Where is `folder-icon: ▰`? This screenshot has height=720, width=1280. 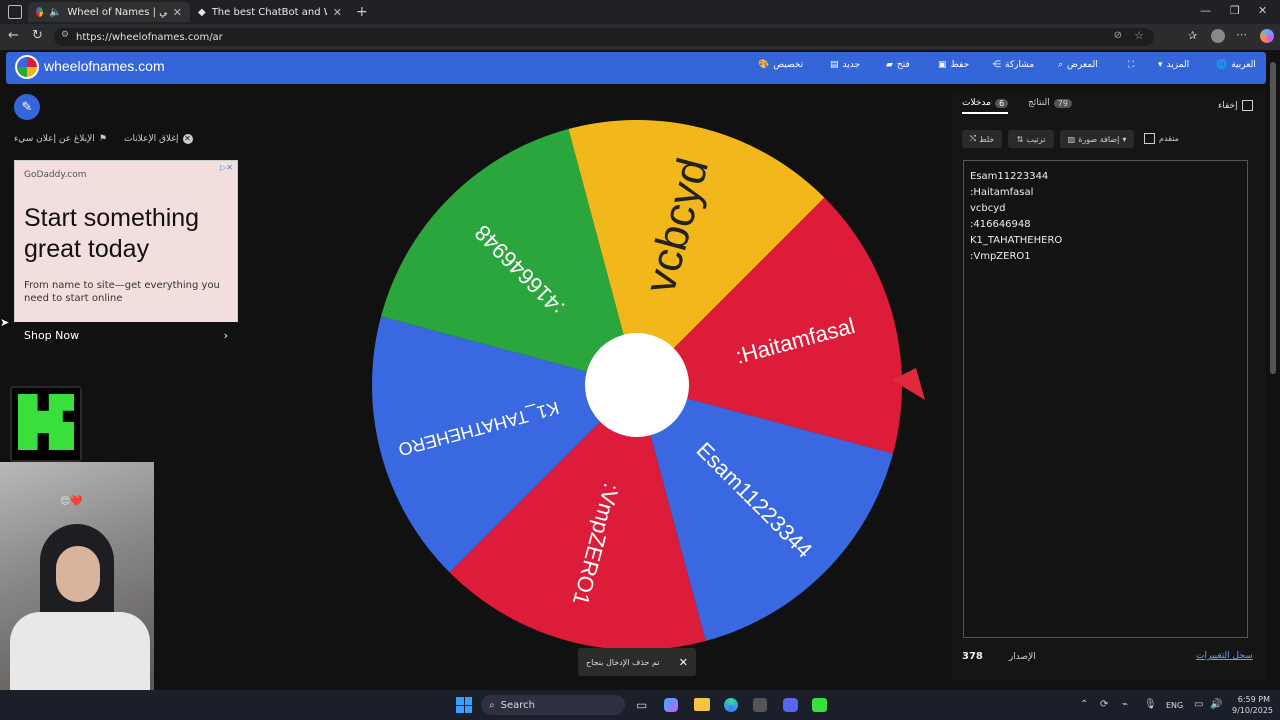 folder-icon: ▰ is located at coordinates (889, 65).